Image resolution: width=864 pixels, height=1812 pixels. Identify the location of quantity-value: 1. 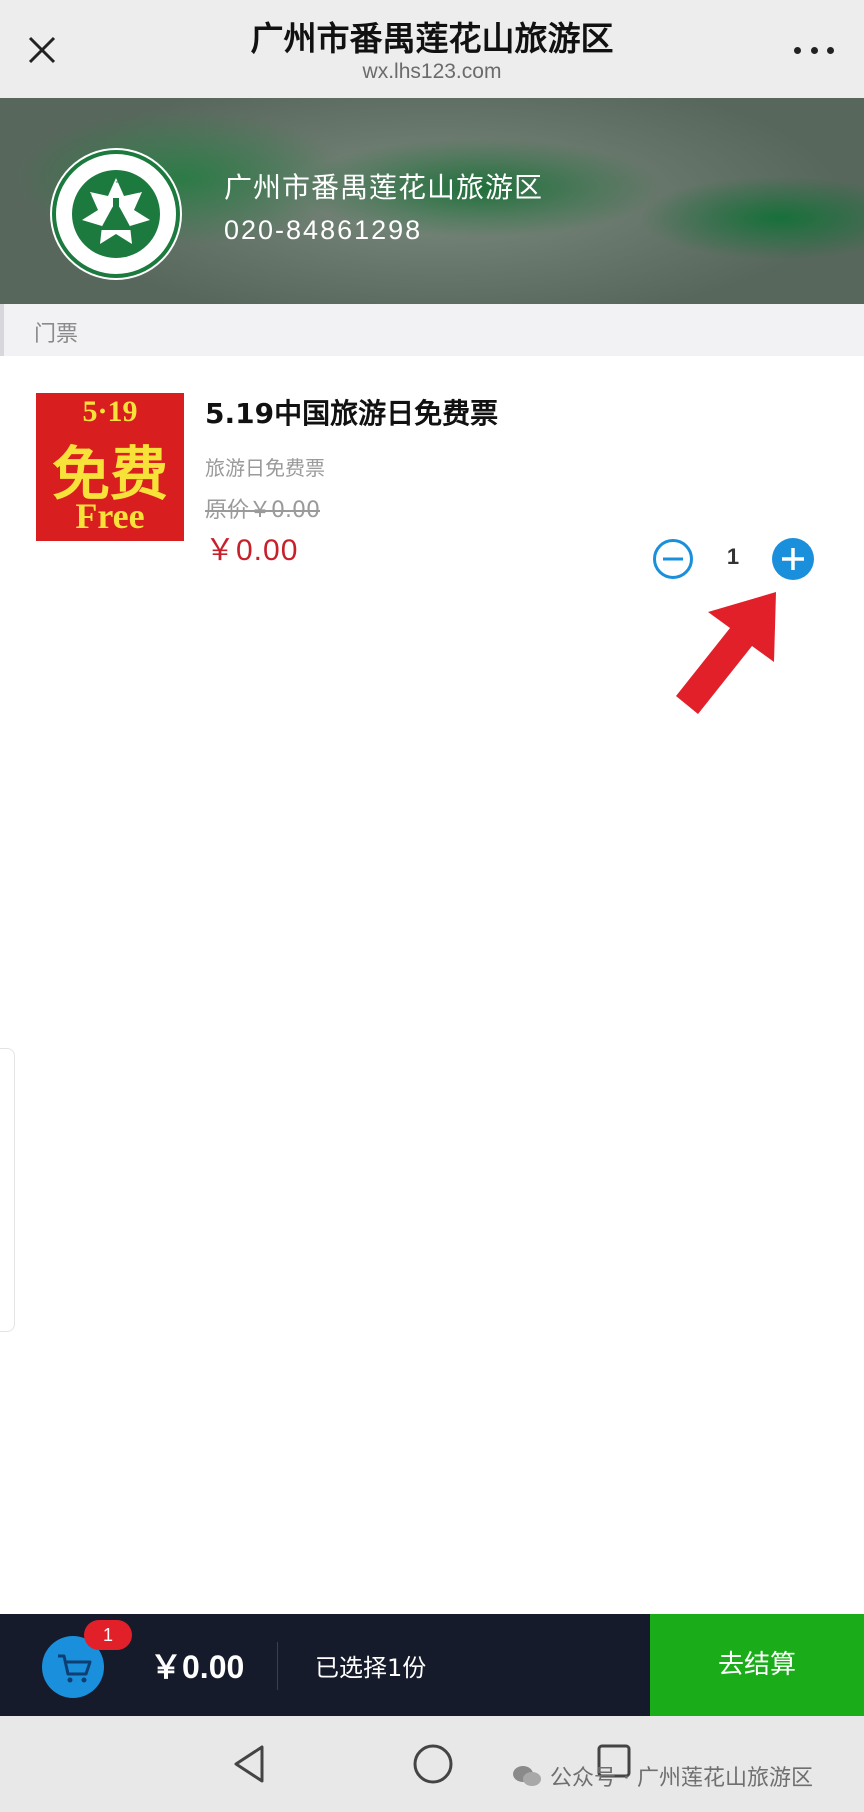
(733, 556).